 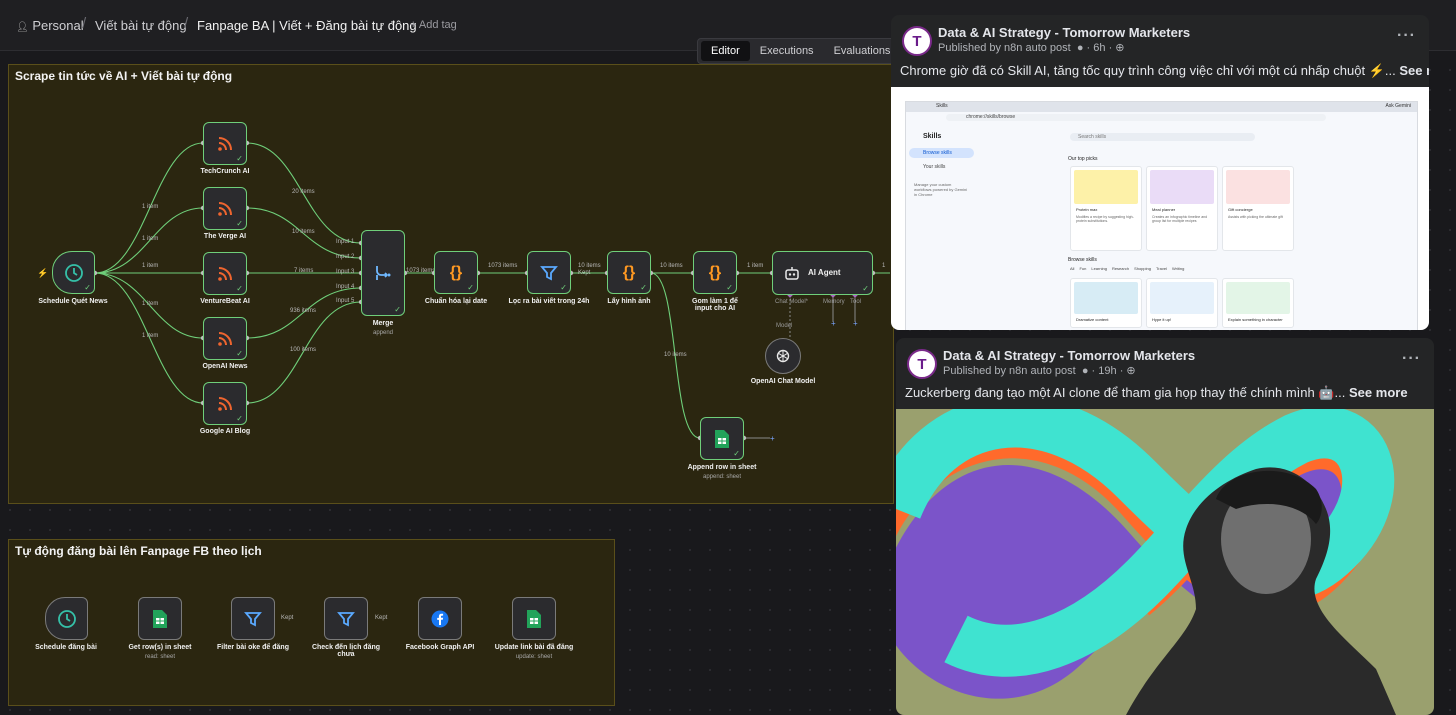 I want to click on post-time: 19h, so click(x=1107, y=371).